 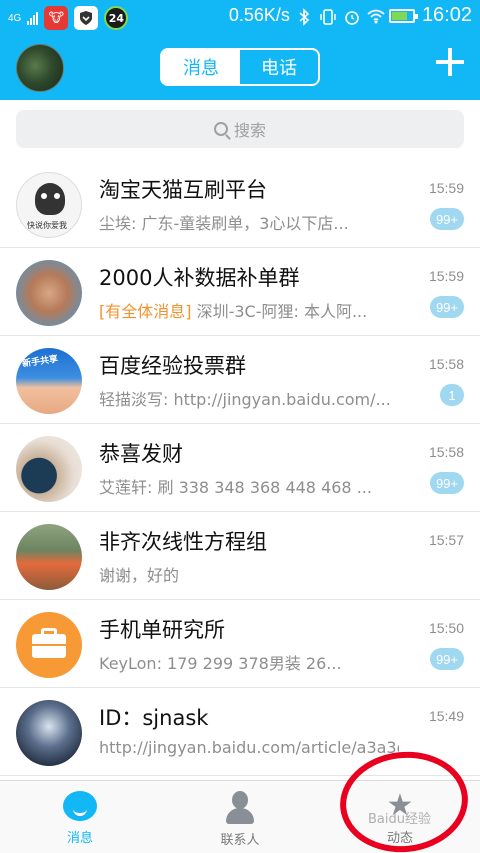 What do you see at coordinates (199, 278) in the screenshot?
I see `conversation-title: 2000人补数据补单群` at bounding box center [199, 278].